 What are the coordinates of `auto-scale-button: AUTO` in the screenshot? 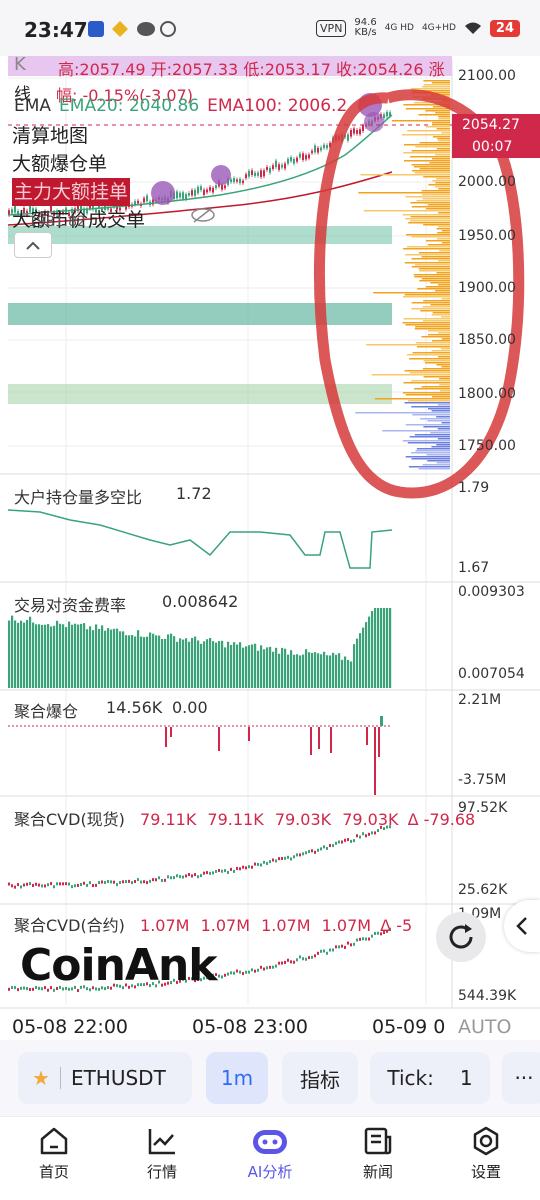 It's located at (484, 1027).